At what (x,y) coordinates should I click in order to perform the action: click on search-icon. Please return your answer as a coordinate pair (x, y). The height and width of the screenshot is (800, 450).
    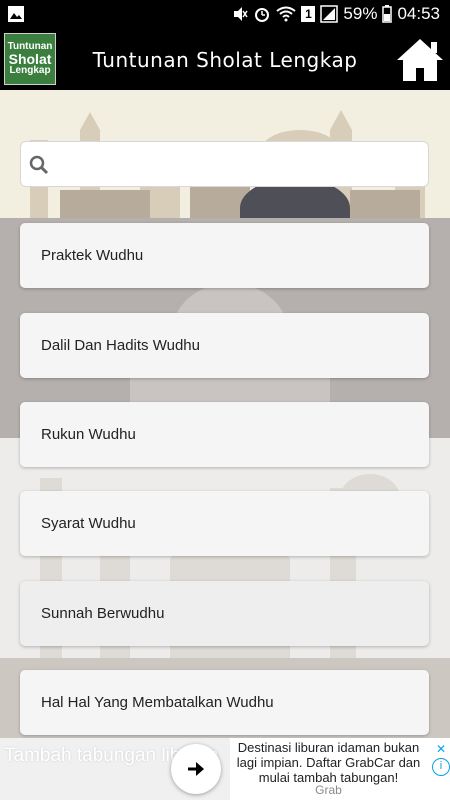
    Looking at the image, I should click on (39, 165).